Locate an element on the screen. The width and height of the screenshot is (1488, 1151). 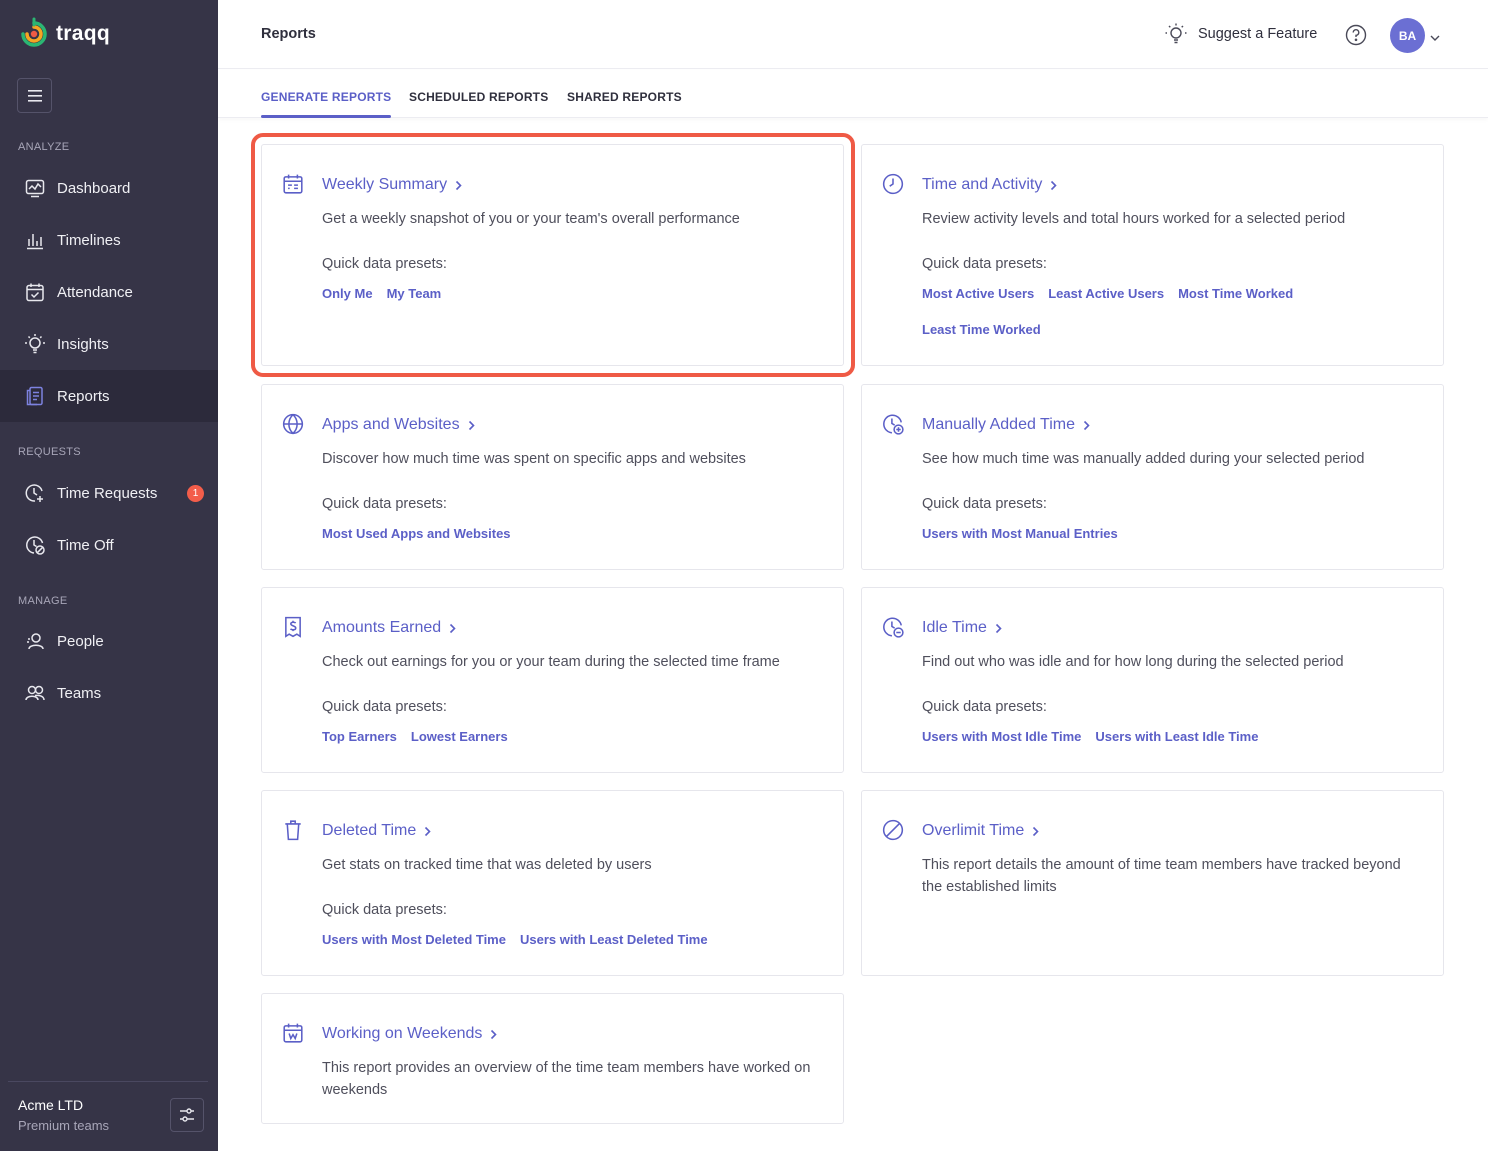
preset-link: Lowest Earners is located at coordinates (459, 737).